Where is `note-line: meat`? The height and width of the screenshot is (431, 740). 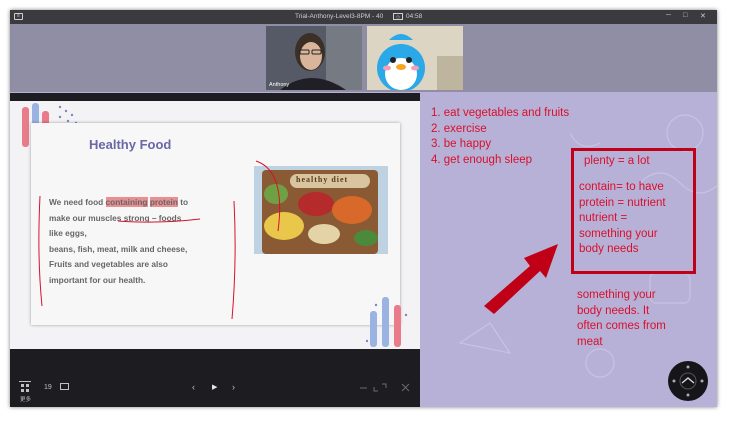
note-line: meat is located at coordinates (590, 341).